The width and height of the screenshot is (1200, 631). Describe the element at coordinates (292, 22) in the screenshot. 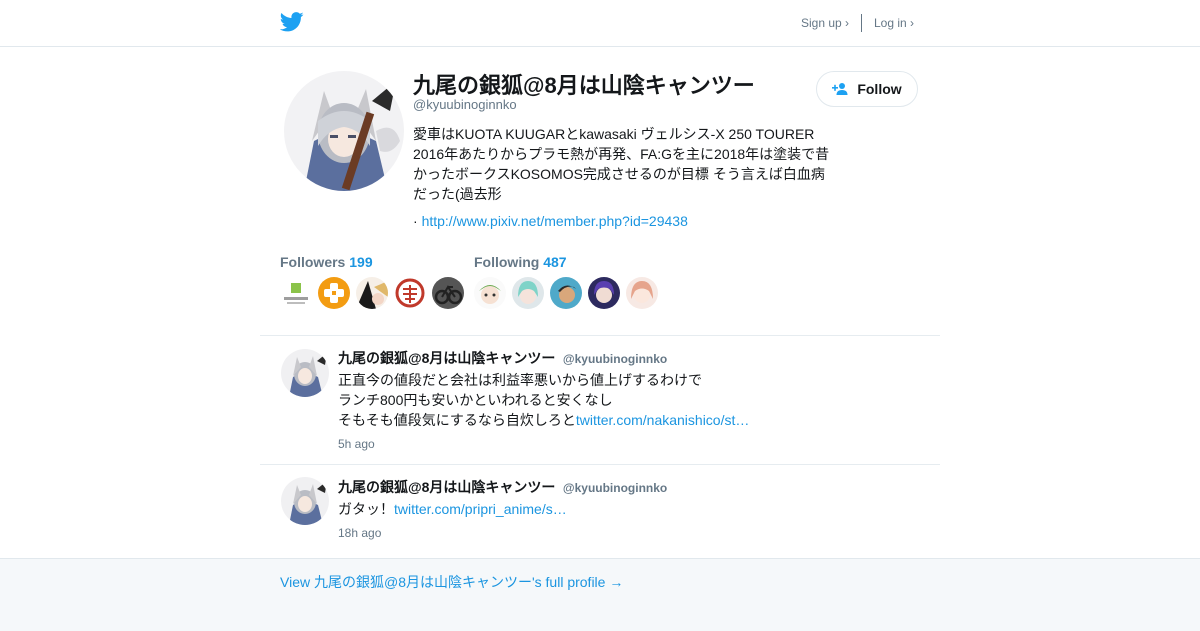

I see `twitter-bird-icon` at that location.